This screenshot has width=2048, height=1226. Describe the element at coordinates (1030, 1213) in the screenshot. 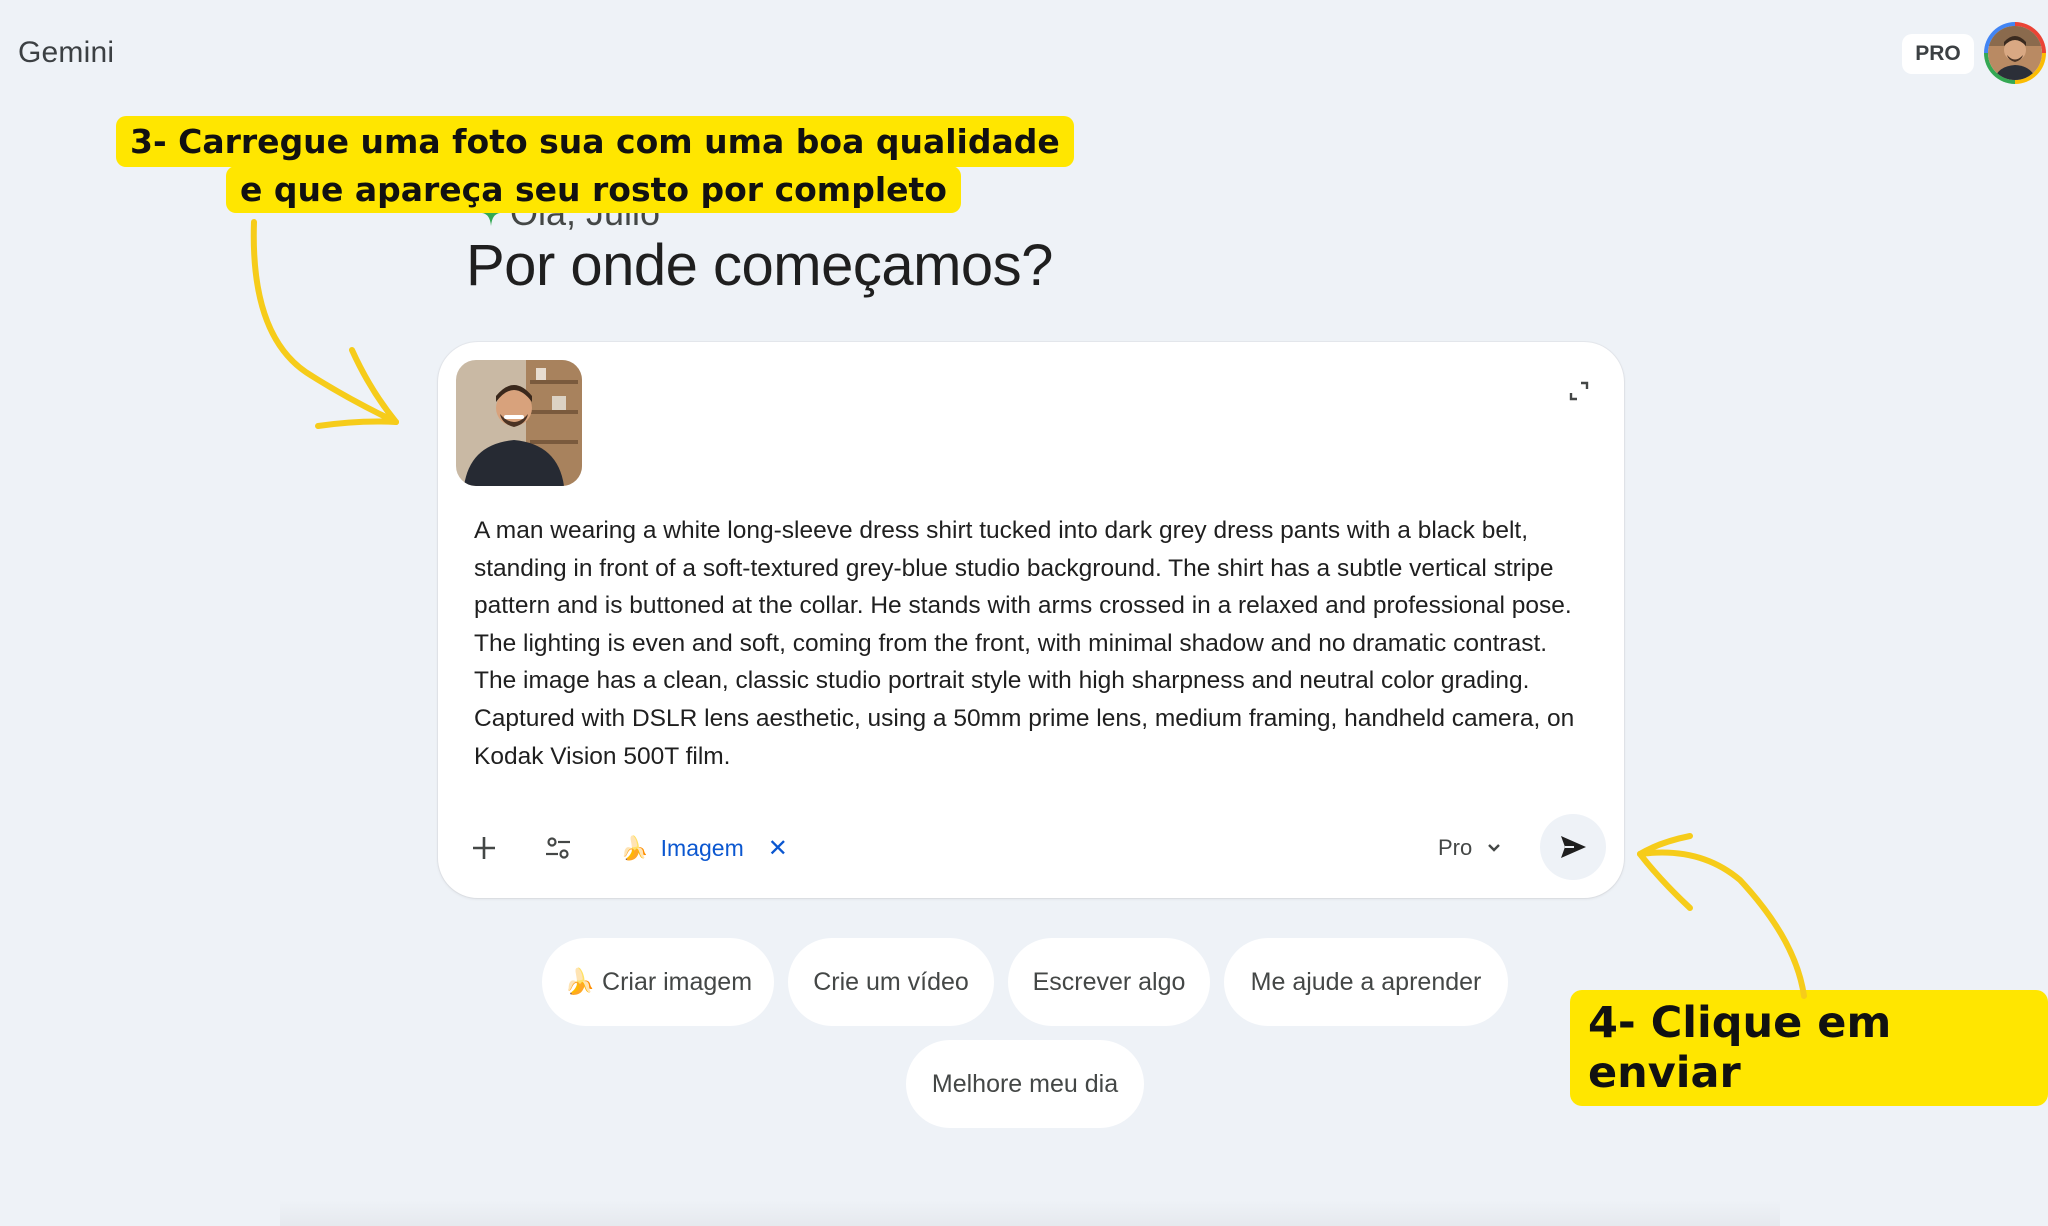

I see `bottom-fade` at that location.